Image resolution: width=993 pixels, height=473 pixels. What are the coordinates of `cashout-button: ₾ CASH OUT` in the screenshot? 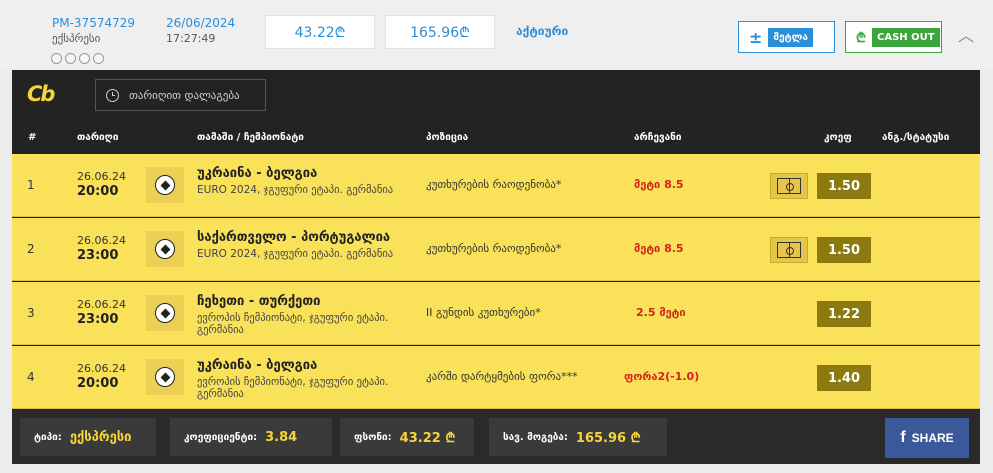 It's located at (893, 37).